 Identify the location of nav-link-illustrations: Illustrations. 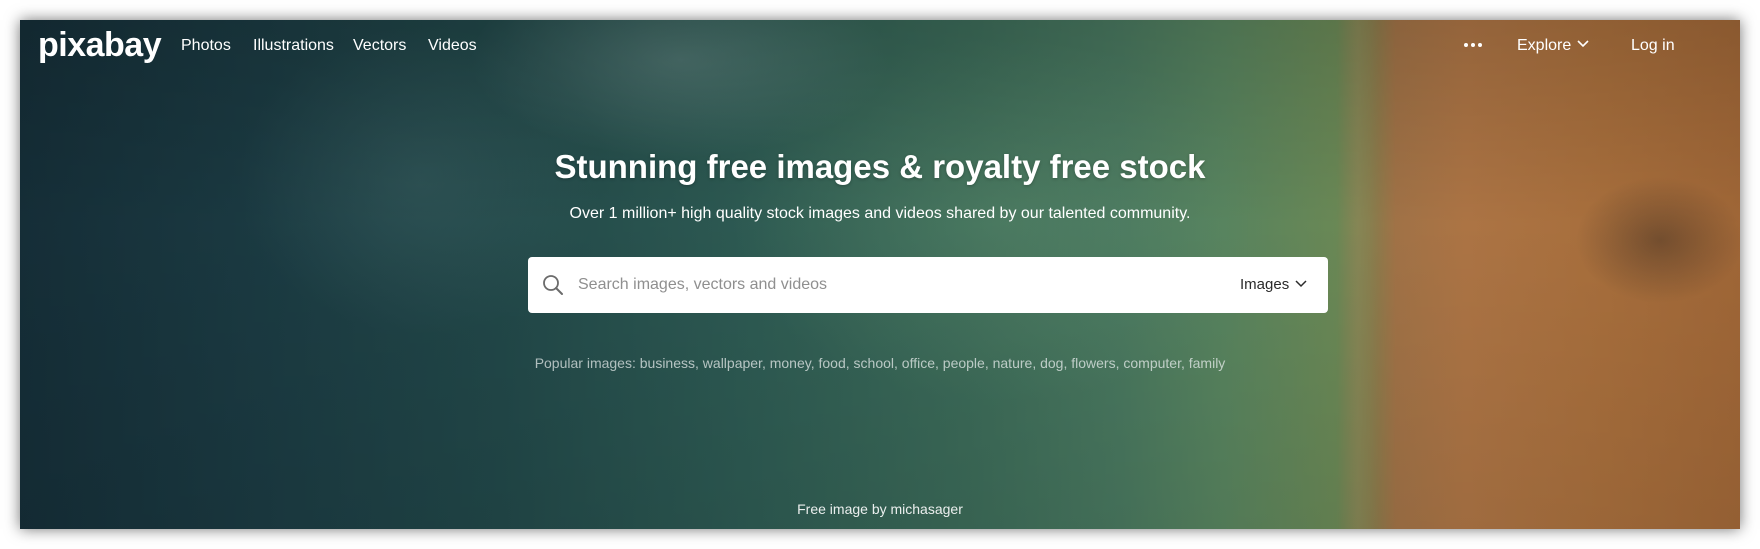
(293, 46).